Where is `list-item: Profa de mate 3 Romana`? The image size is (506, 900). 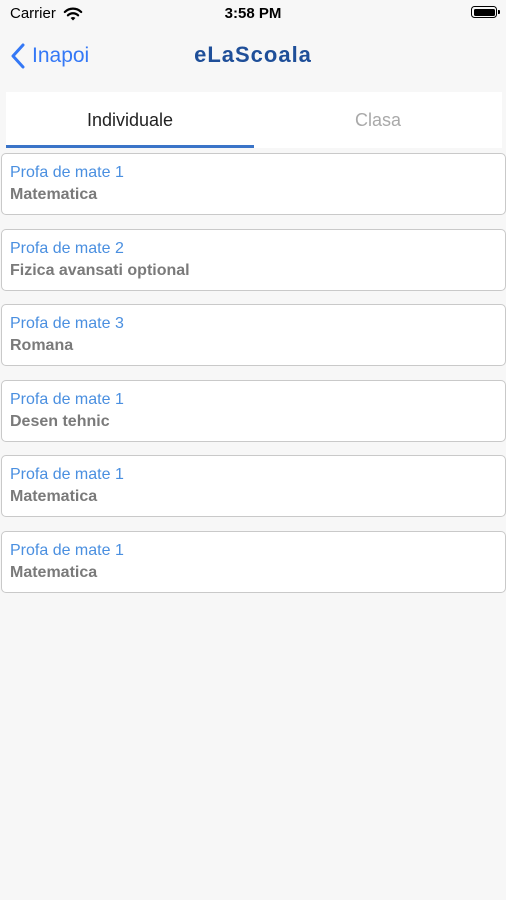 list-item: Profa de mate 3 Romana is located at coordinates (253, 335).